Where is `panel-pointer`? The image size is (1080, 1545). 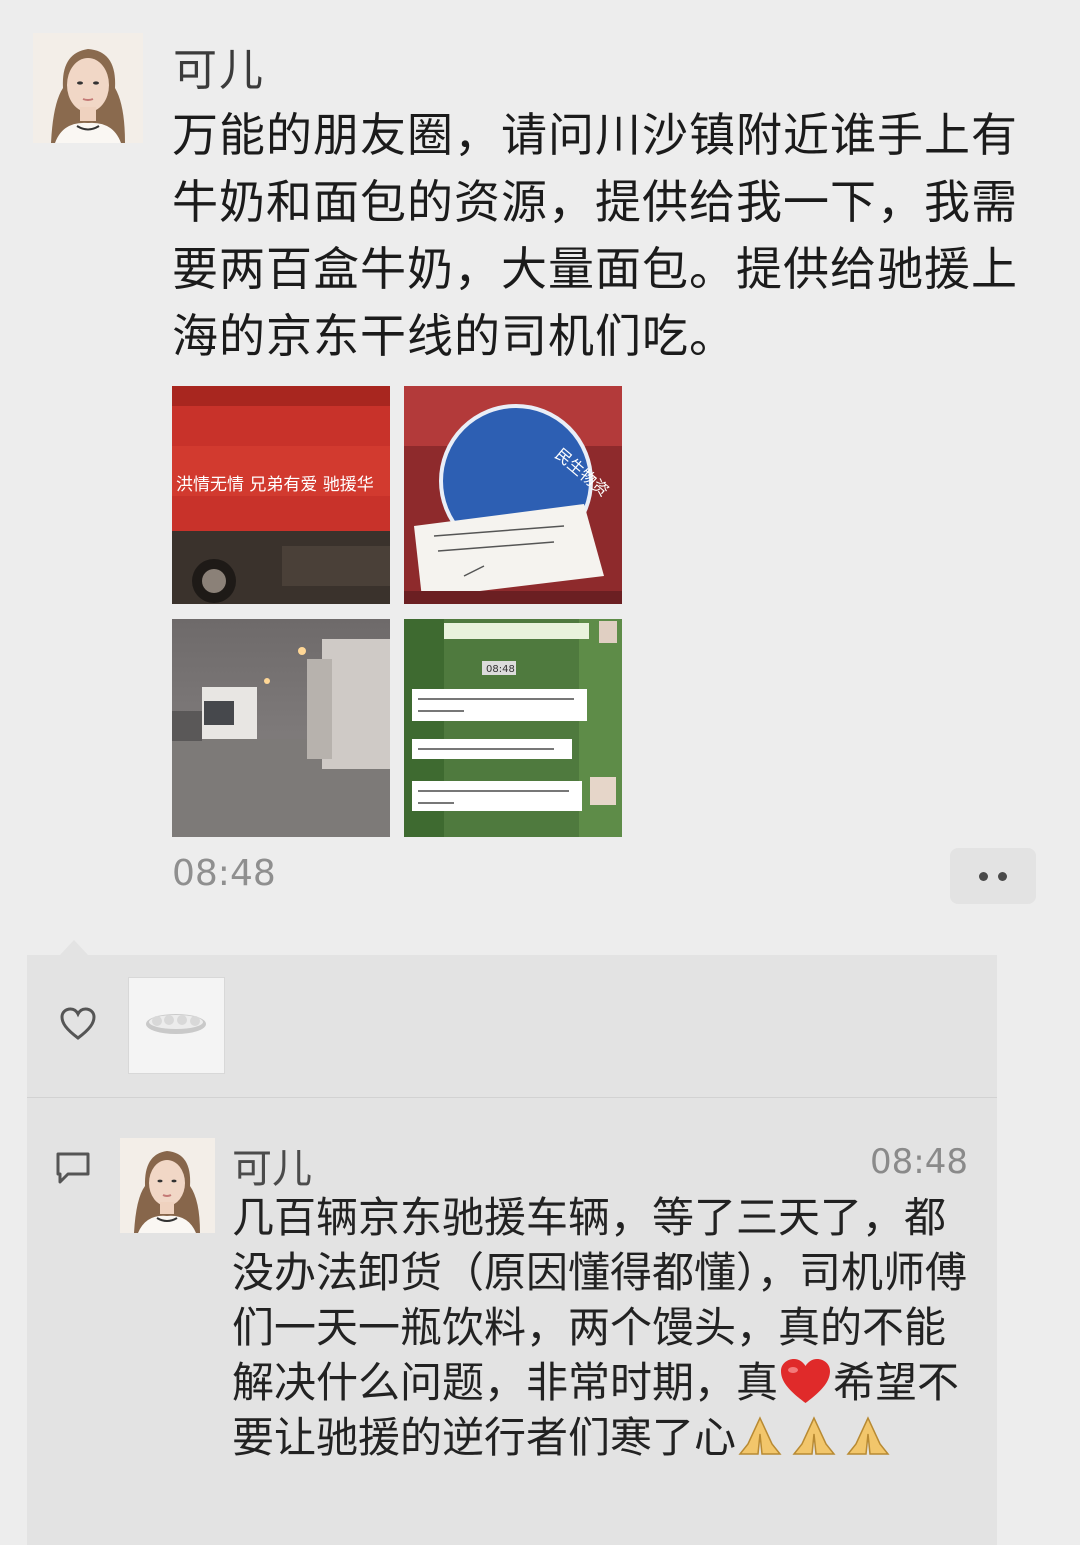 panel-pointer is located at coordinates (74, 947).